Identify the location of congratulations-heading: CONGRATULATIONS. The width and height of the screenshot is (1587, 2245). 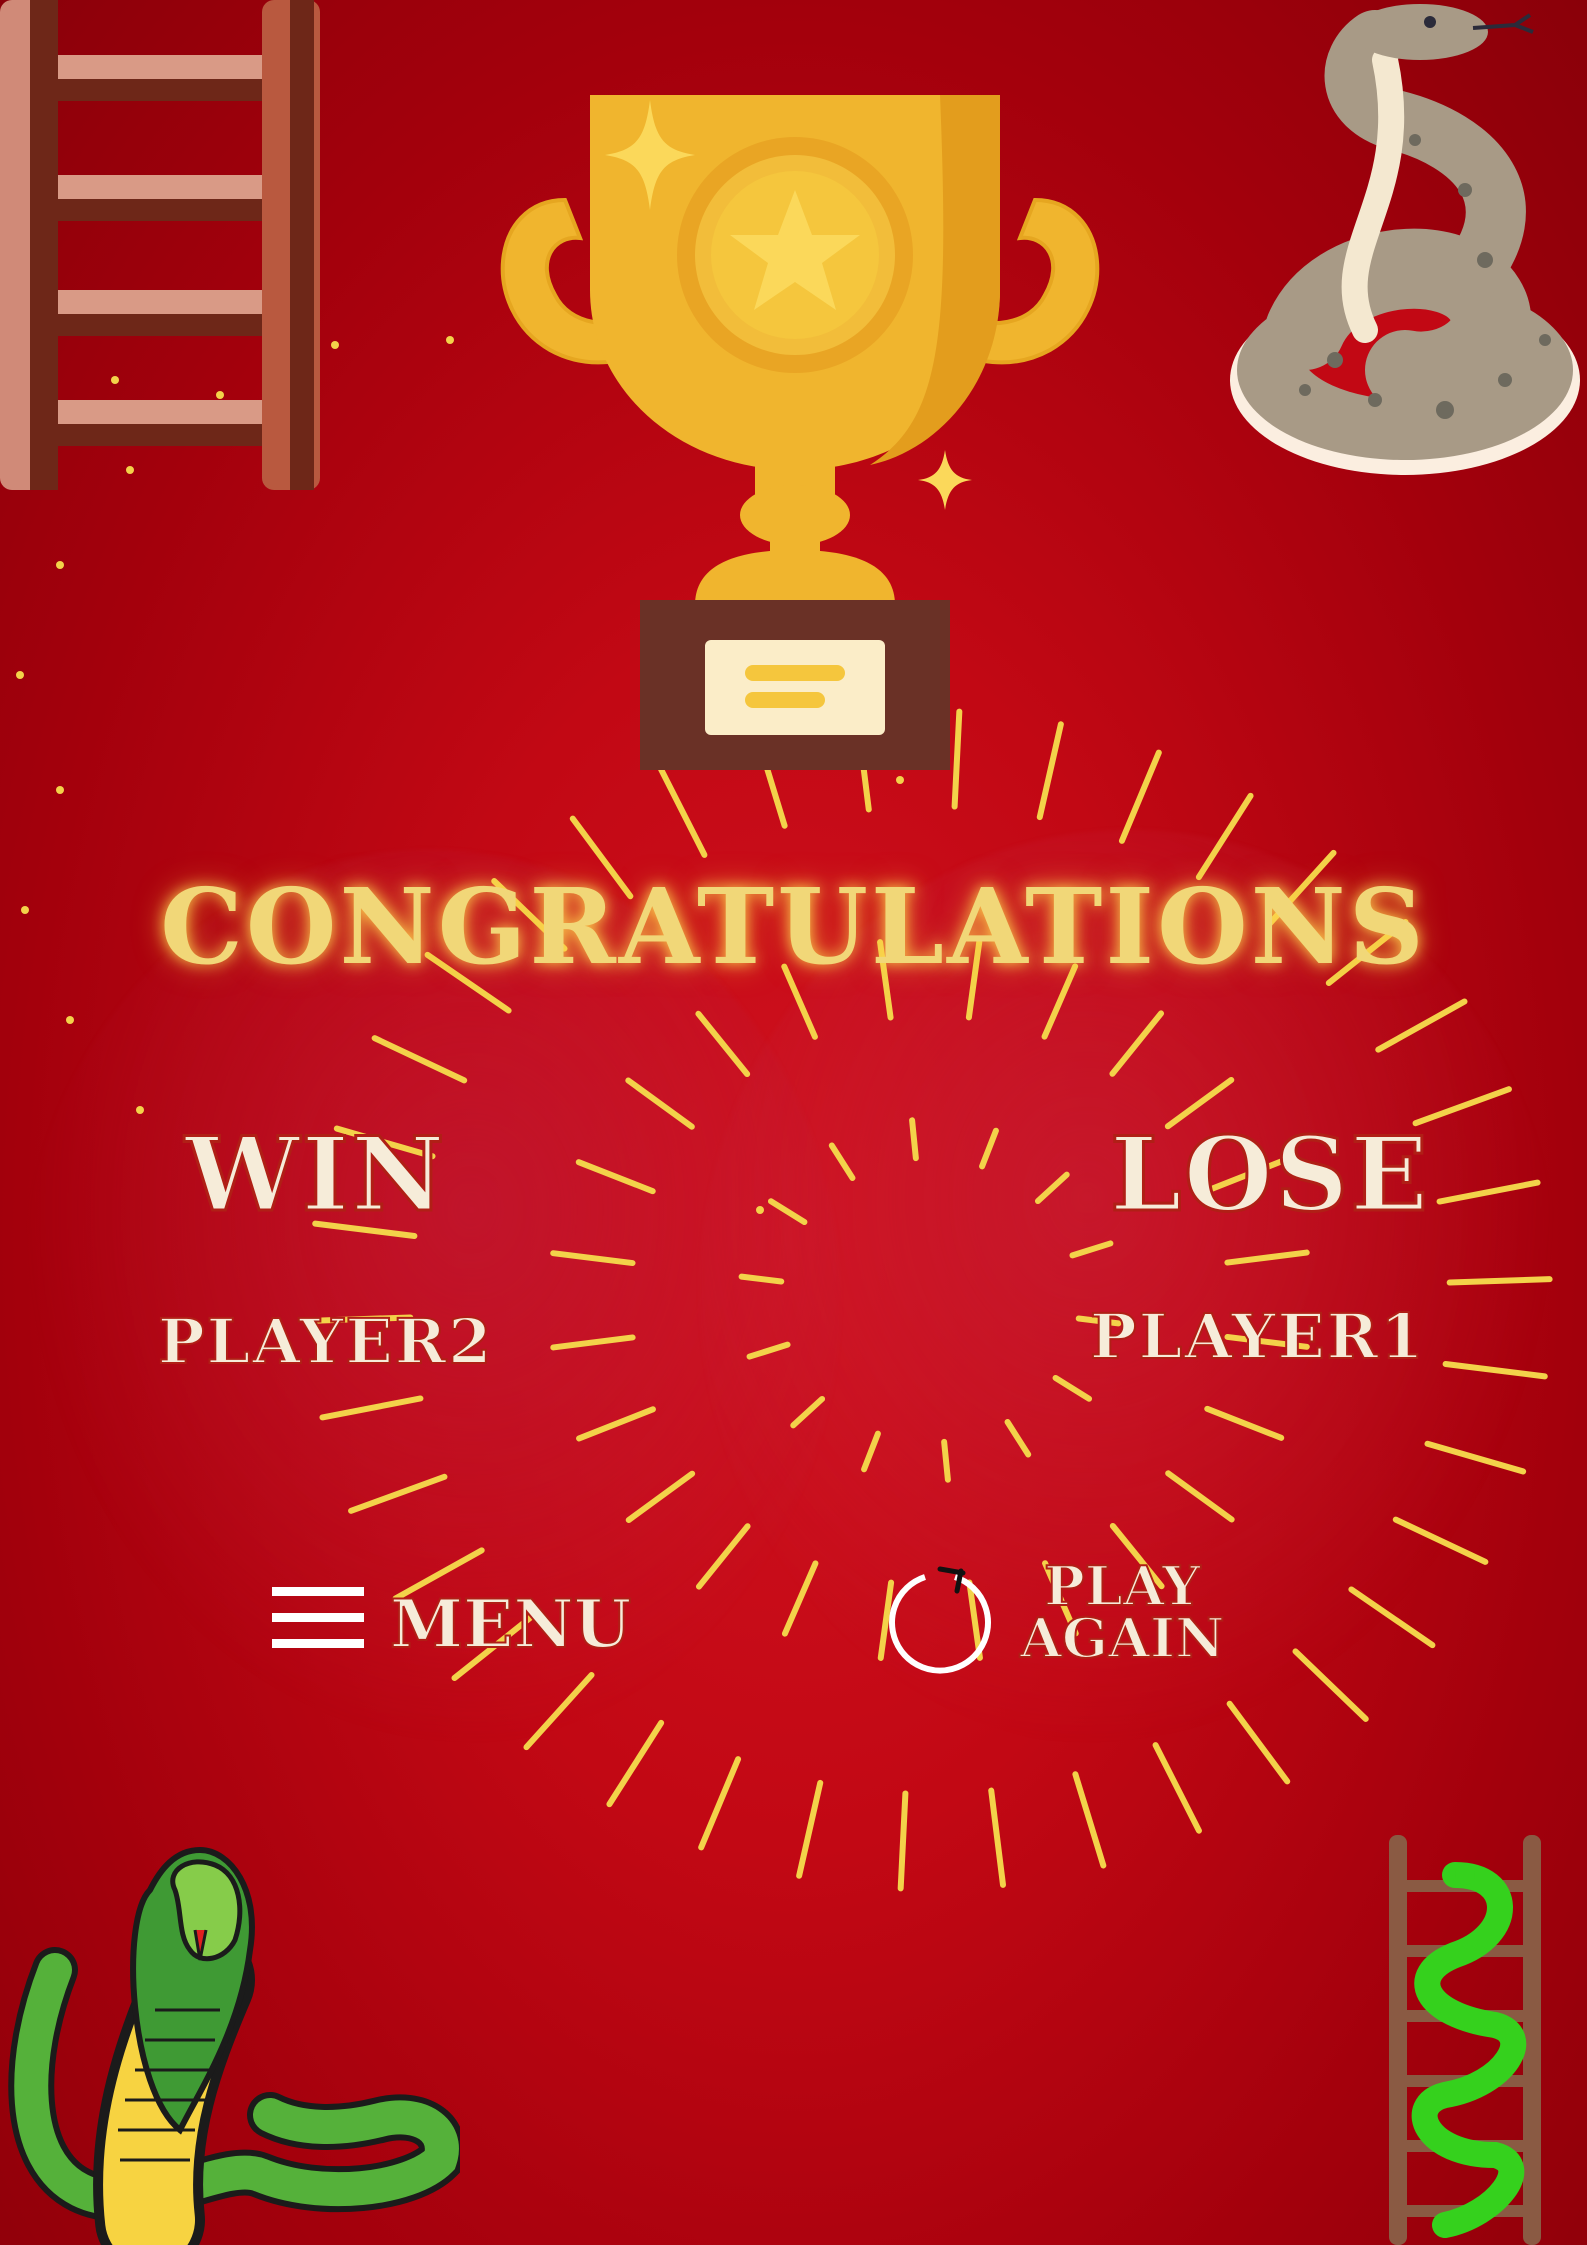
(793, 926).